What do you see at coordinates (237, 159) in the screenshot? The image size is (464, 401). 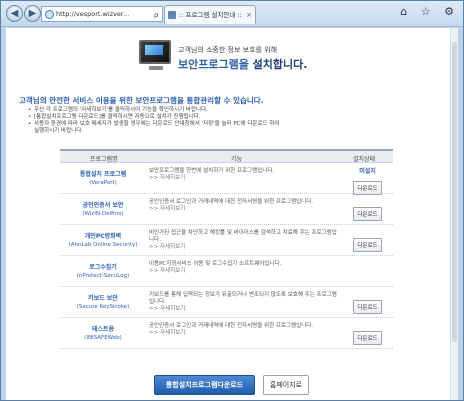 I see `header-function: 기능` at bounding box center [237, 159].